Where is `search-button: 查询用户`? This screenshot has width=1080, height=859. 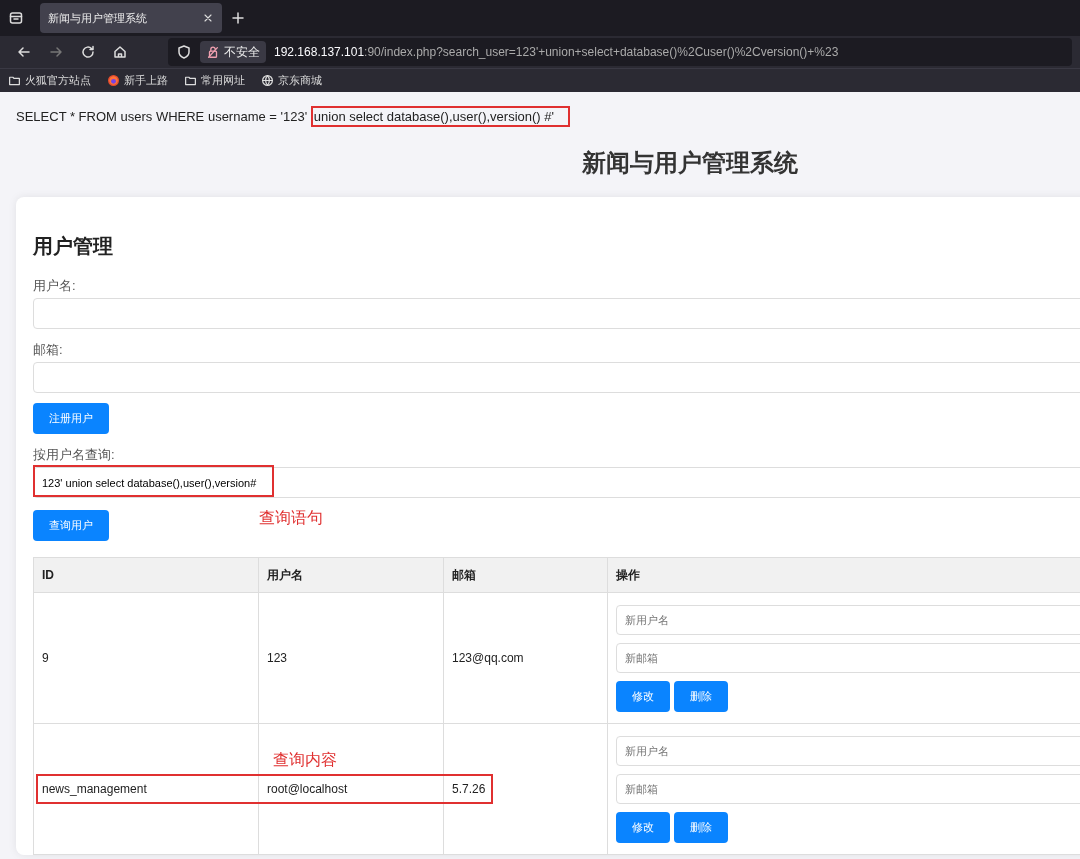 search-button: 查询用户 is located at coordinates (71, 525).